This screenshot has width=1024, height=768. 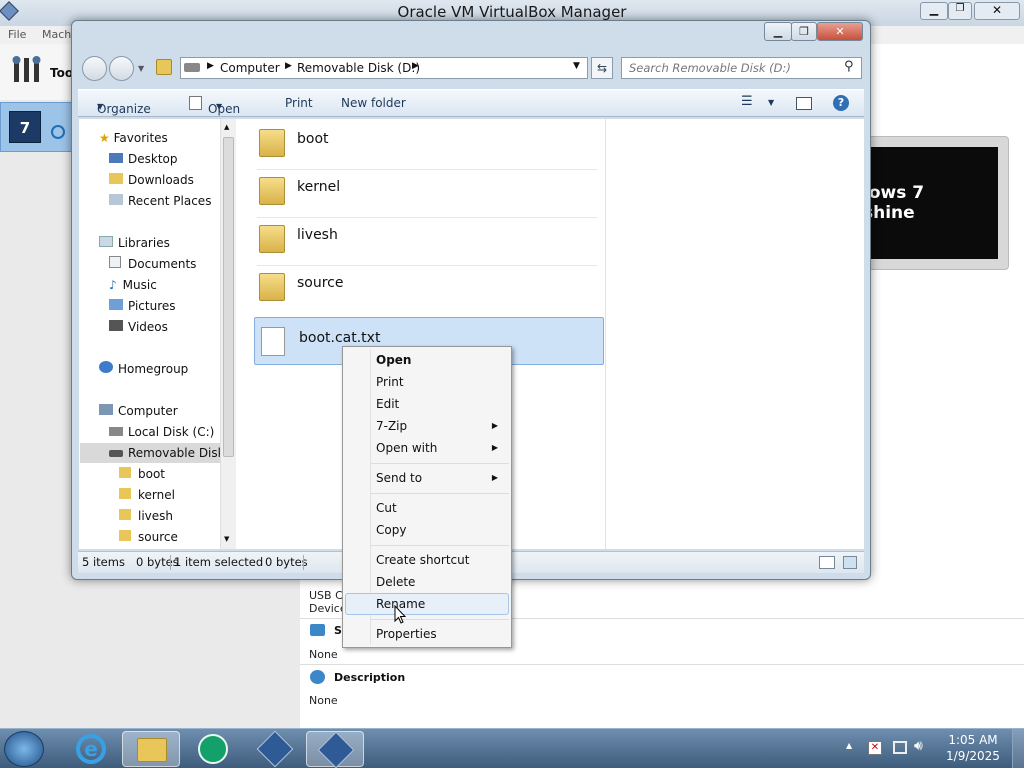 What do you see at coordinates (428, 142) in the screenshot?
I see `file-row: boot` at bounding box center [428, 142].